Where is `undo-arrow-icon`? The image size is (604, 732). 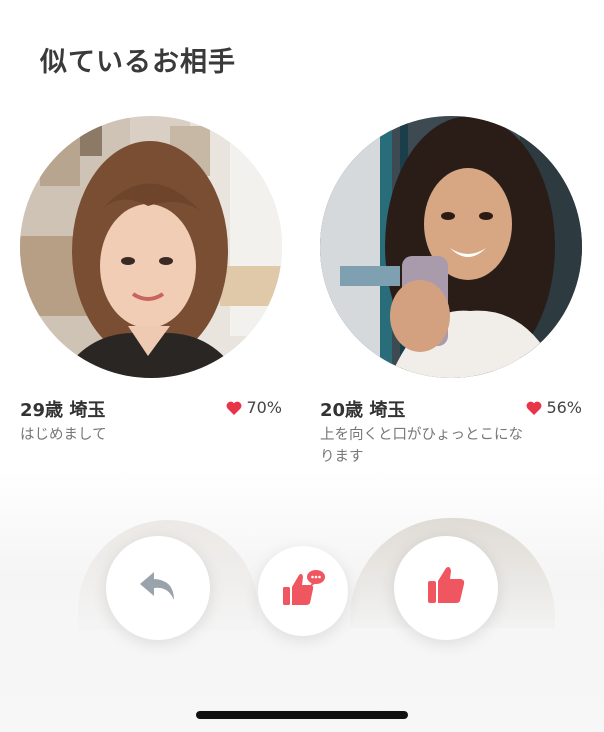
undo-arrow-icon is located at coordinates (158, 588).